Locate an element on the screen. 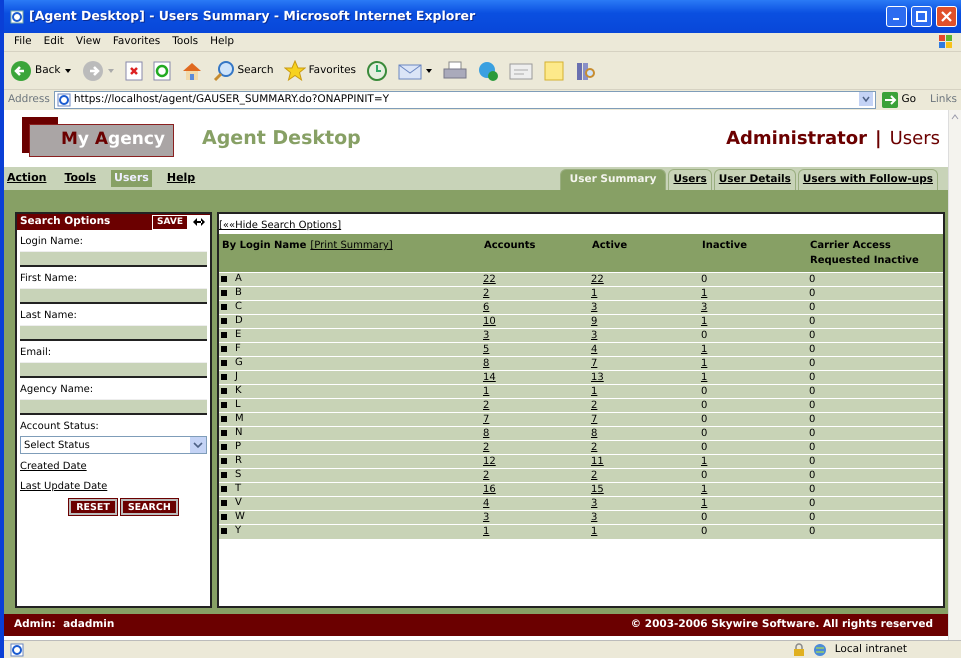  menu-item: View is located at coordinates (88, 42).